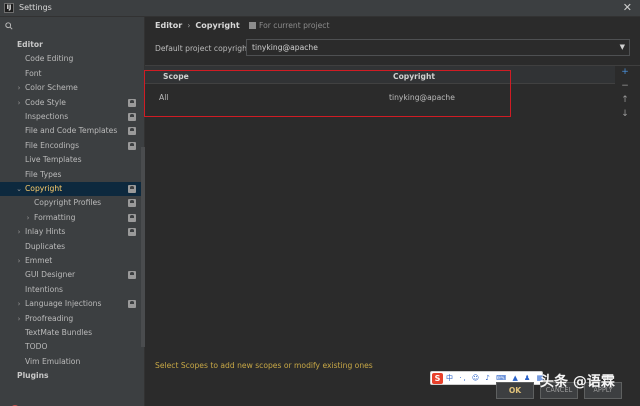 The height and width of the screenshot is (406, 640). What do you see at coordinates (294, 25) in the screenshot?
I see `project-scope-label: For current project` at bounding box center [294, 25].